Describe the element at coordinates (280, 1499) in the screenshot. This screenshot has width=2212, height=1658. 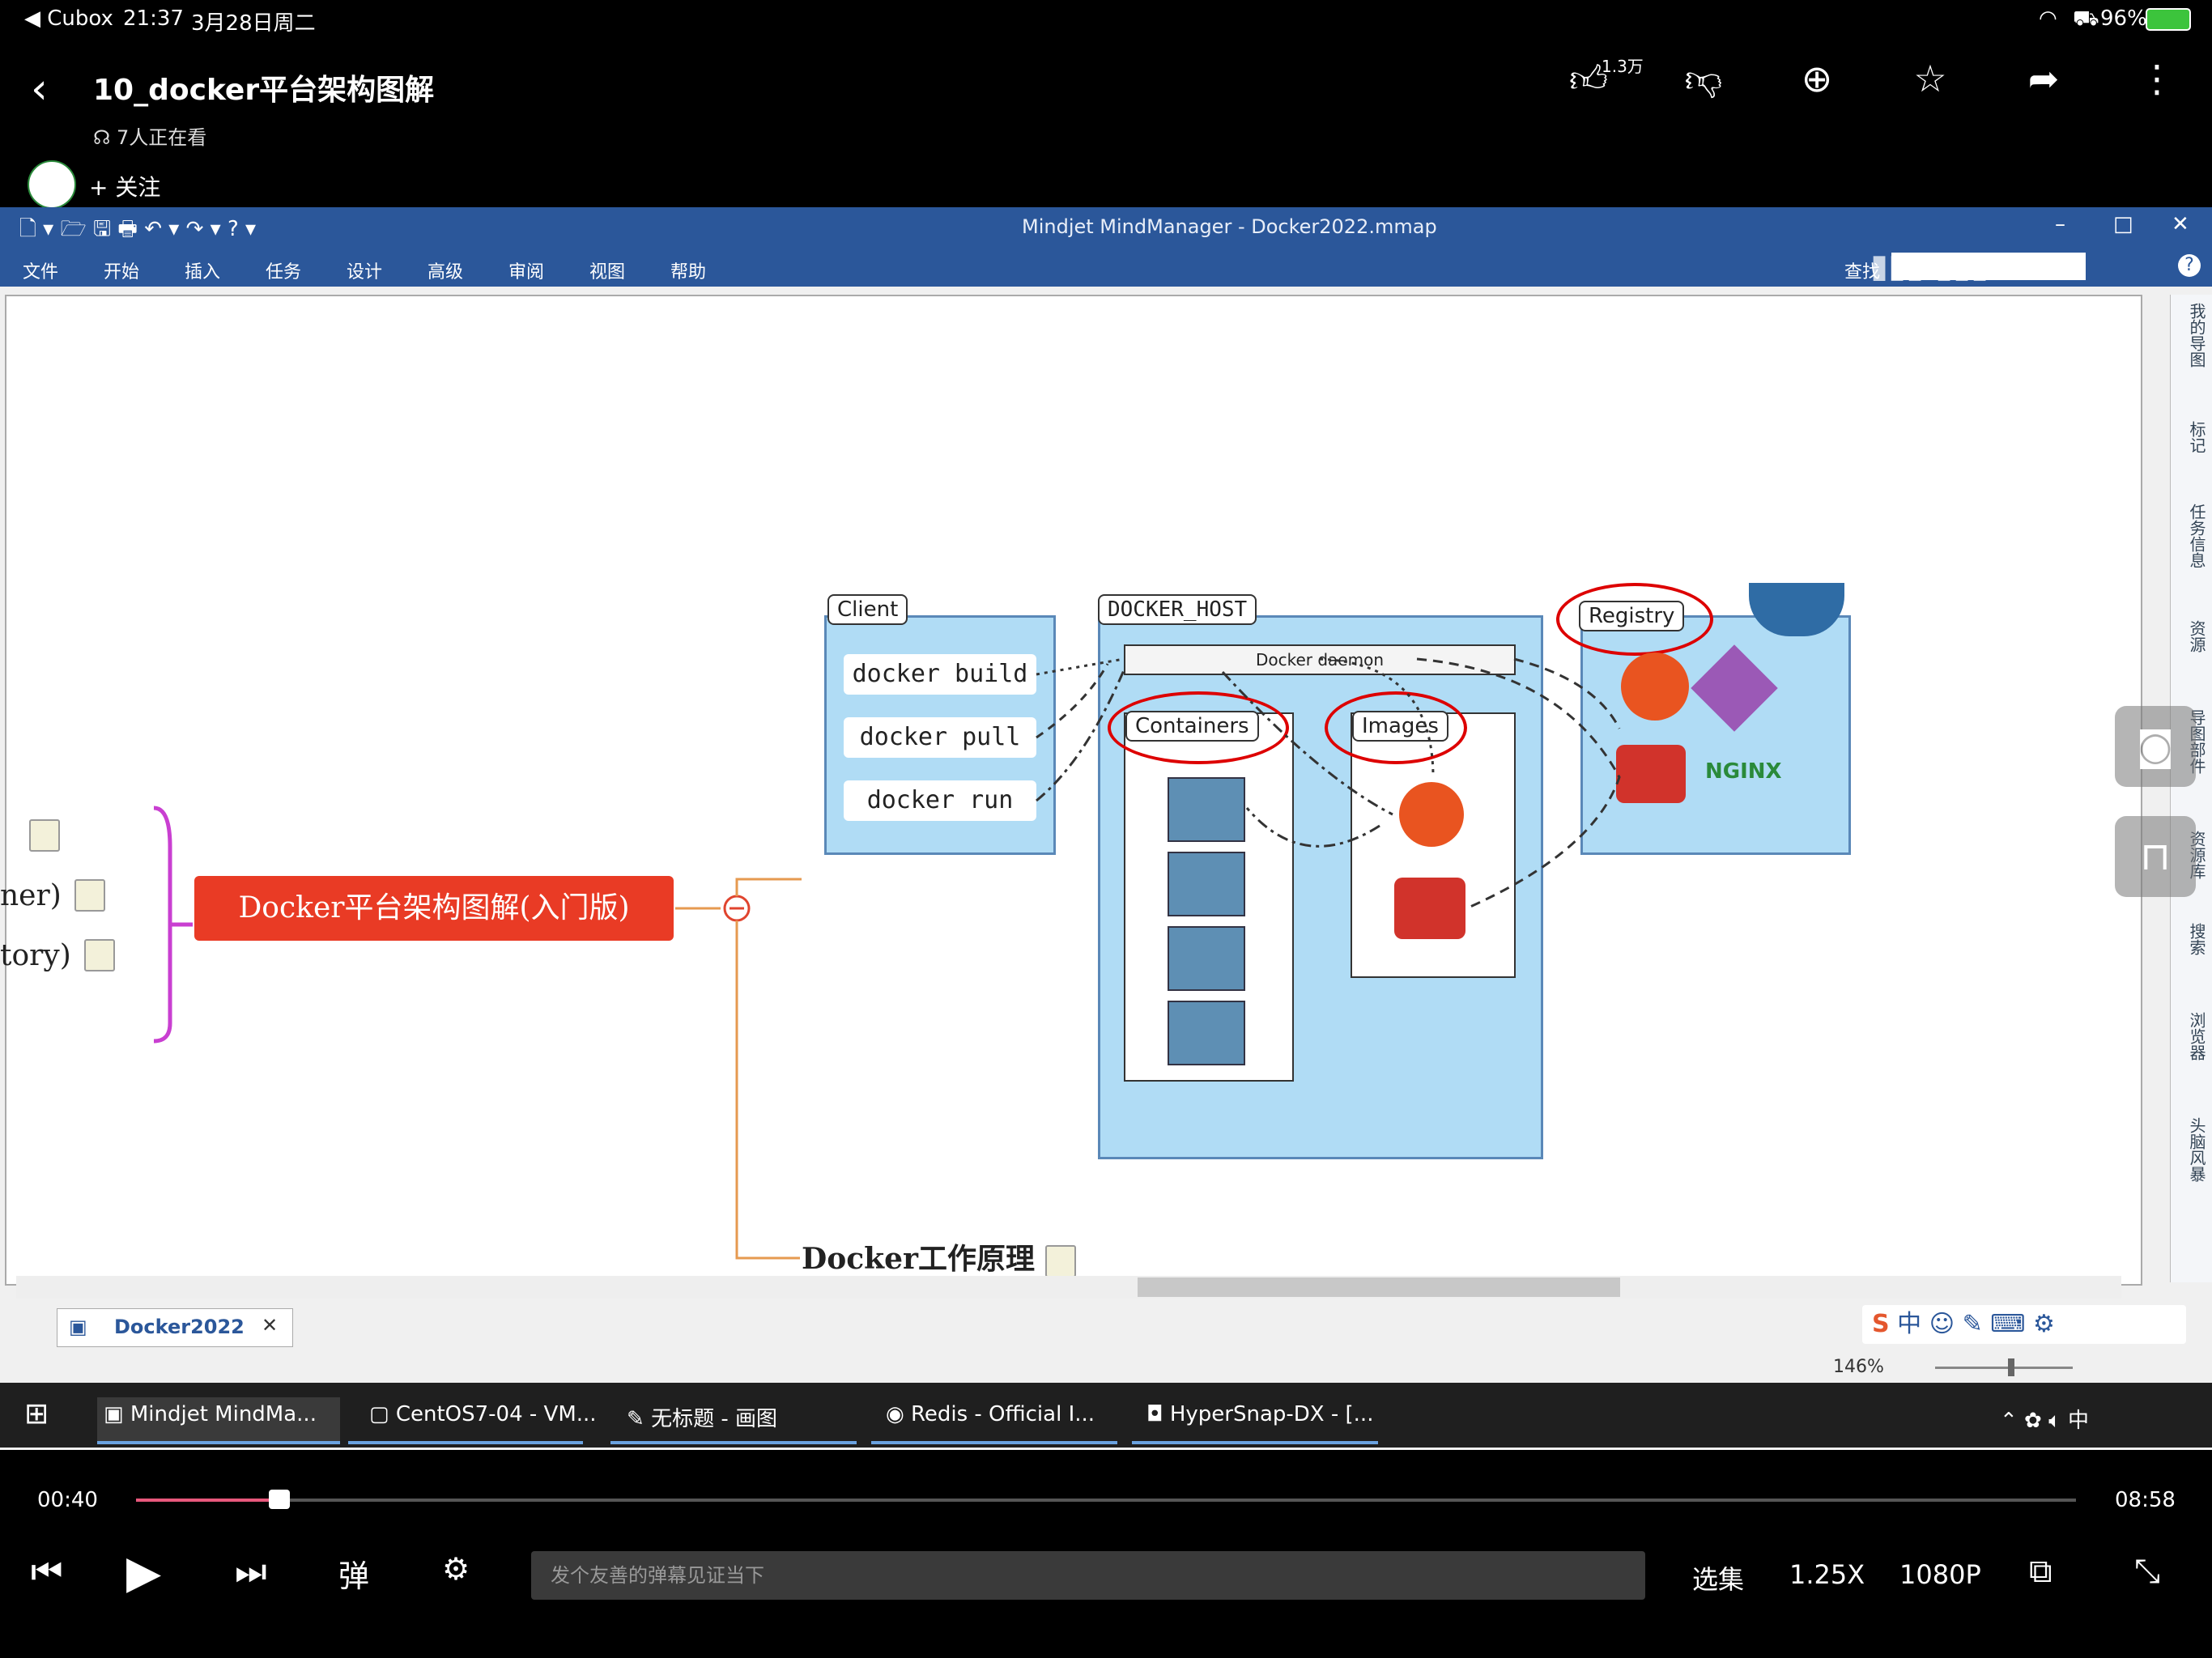
I see `progress-thumb` at that location.